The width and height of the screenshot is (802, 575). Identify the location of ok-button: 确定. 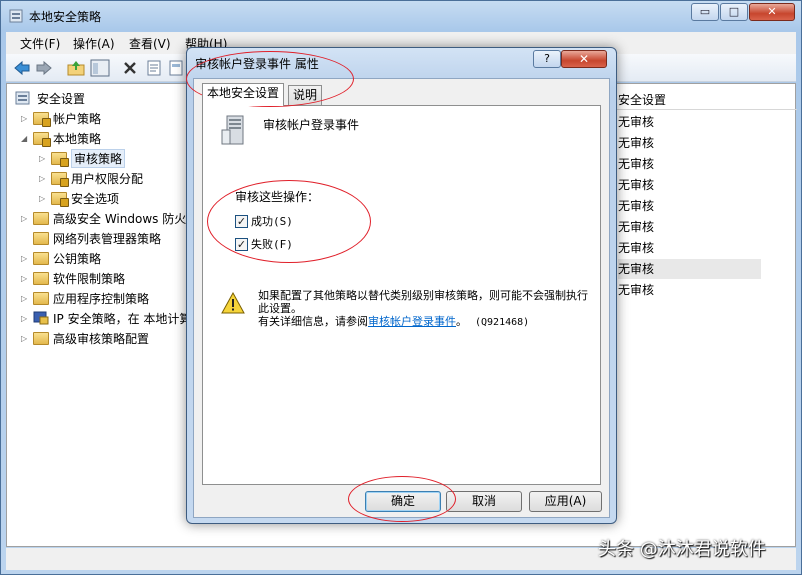
(403, 501).